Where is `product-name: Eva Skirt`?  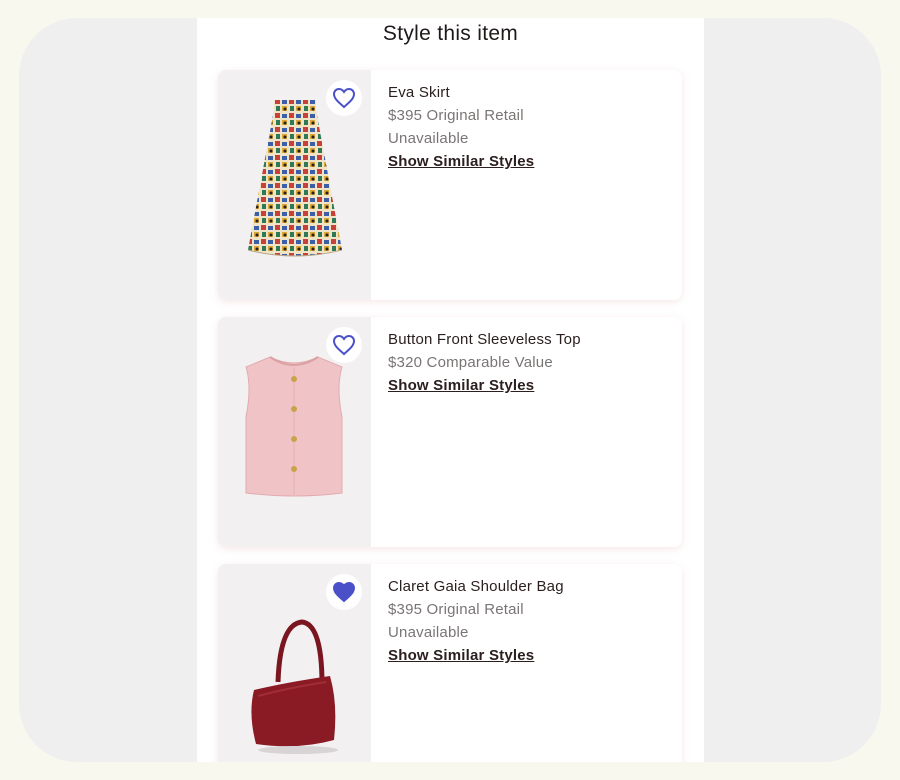
product-name: Eva Skirt is located at coordinates (419, 92).